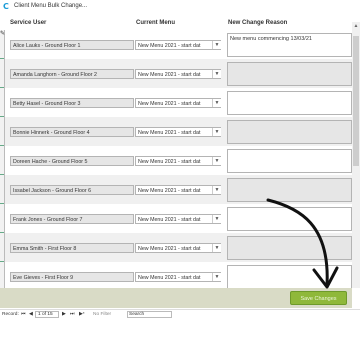 Image resolution: width=360 pixels, height=360 pixels. Describe the element at coordinates (31, 314) in the screenshot. I see `previous-record-icon: ◀` at that location.